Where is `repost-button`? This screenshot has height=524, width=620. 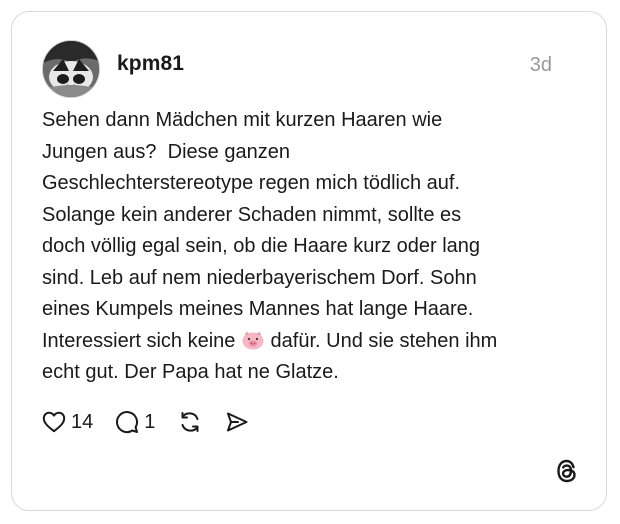 repost-button is located at coordinates (190, 422).